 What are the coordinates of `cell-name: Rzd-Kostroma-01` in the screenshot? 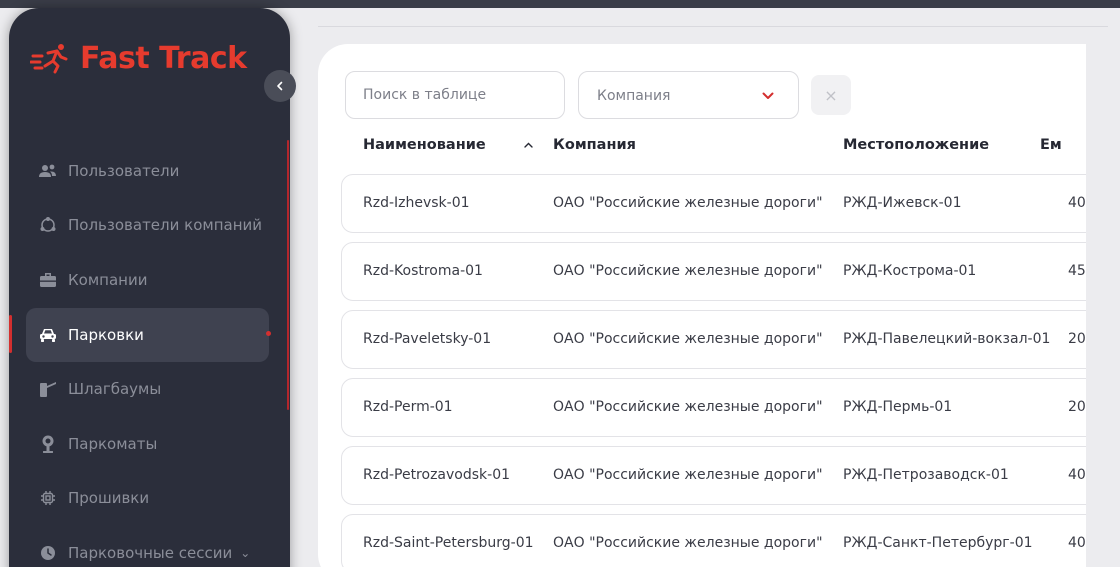 It's located at (423, 271).